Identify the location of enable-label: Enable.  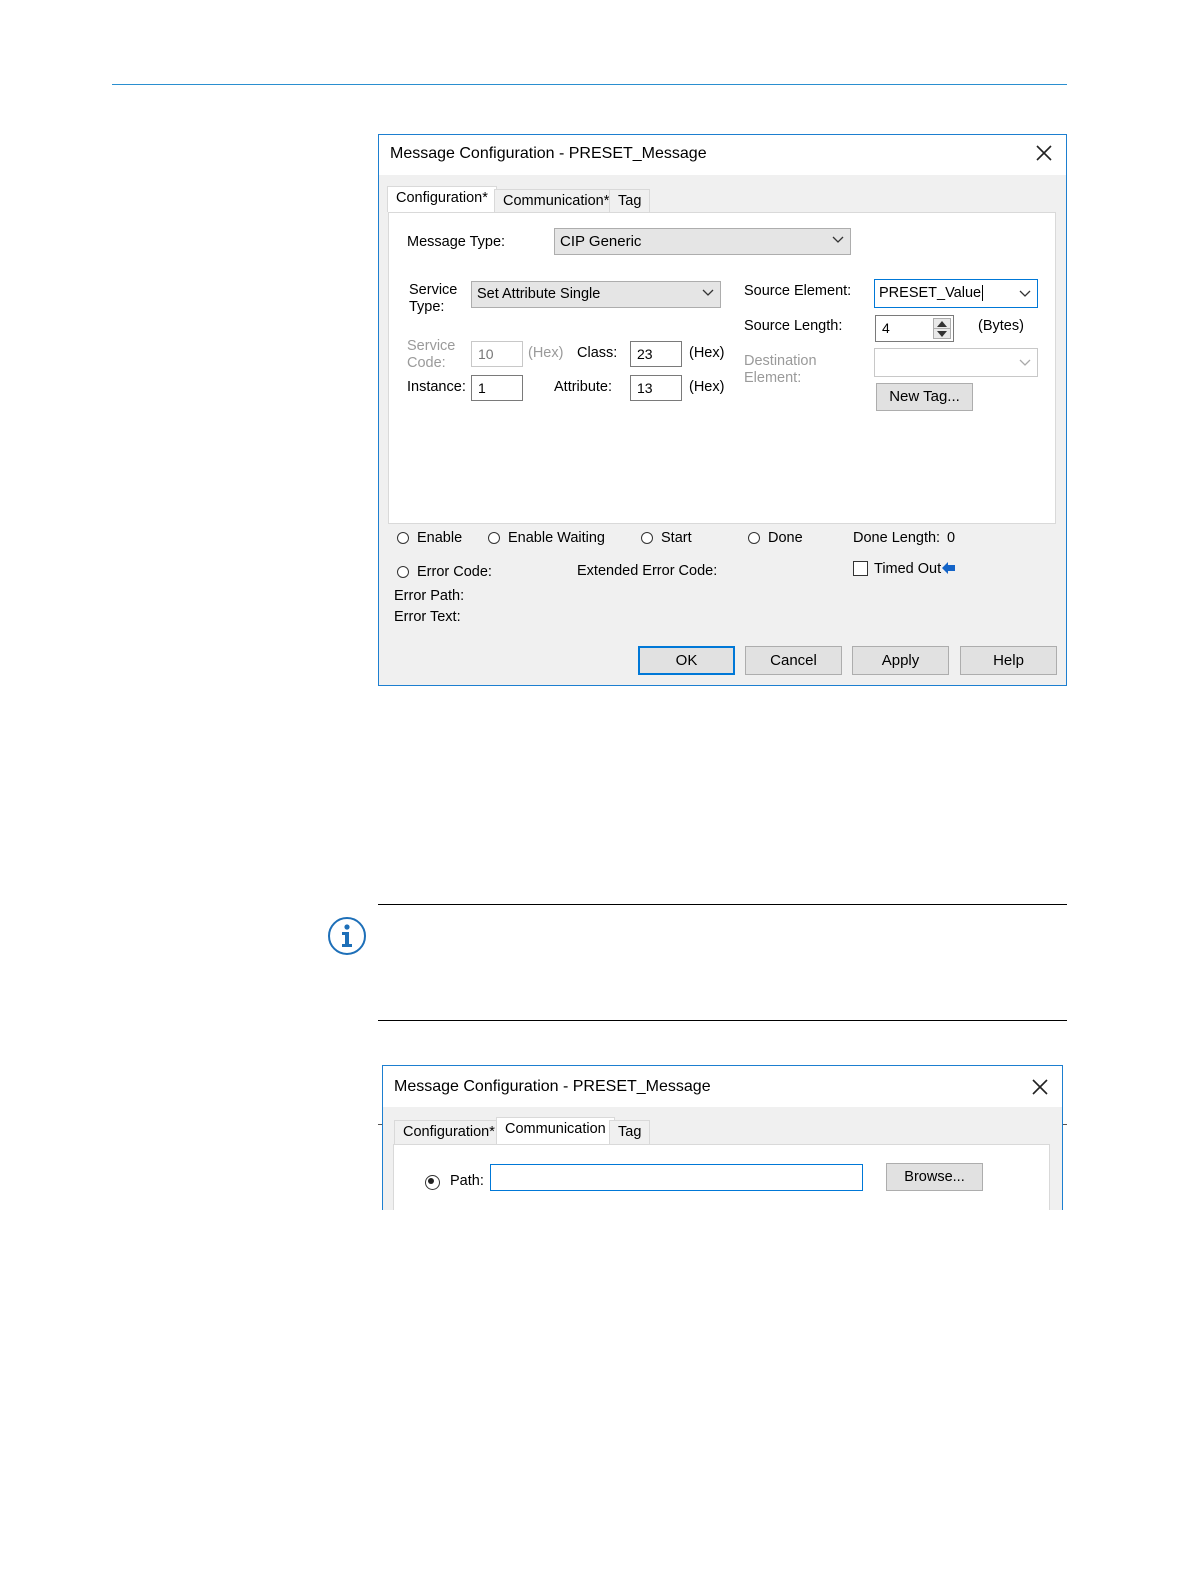
(440, 538).